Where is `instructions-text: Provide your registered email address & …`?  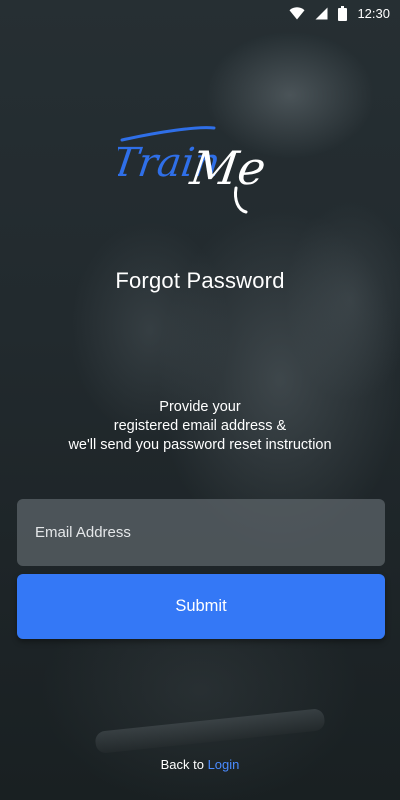 instructions-text: Provide your registered email address & … is located at coordinates (200, 426).